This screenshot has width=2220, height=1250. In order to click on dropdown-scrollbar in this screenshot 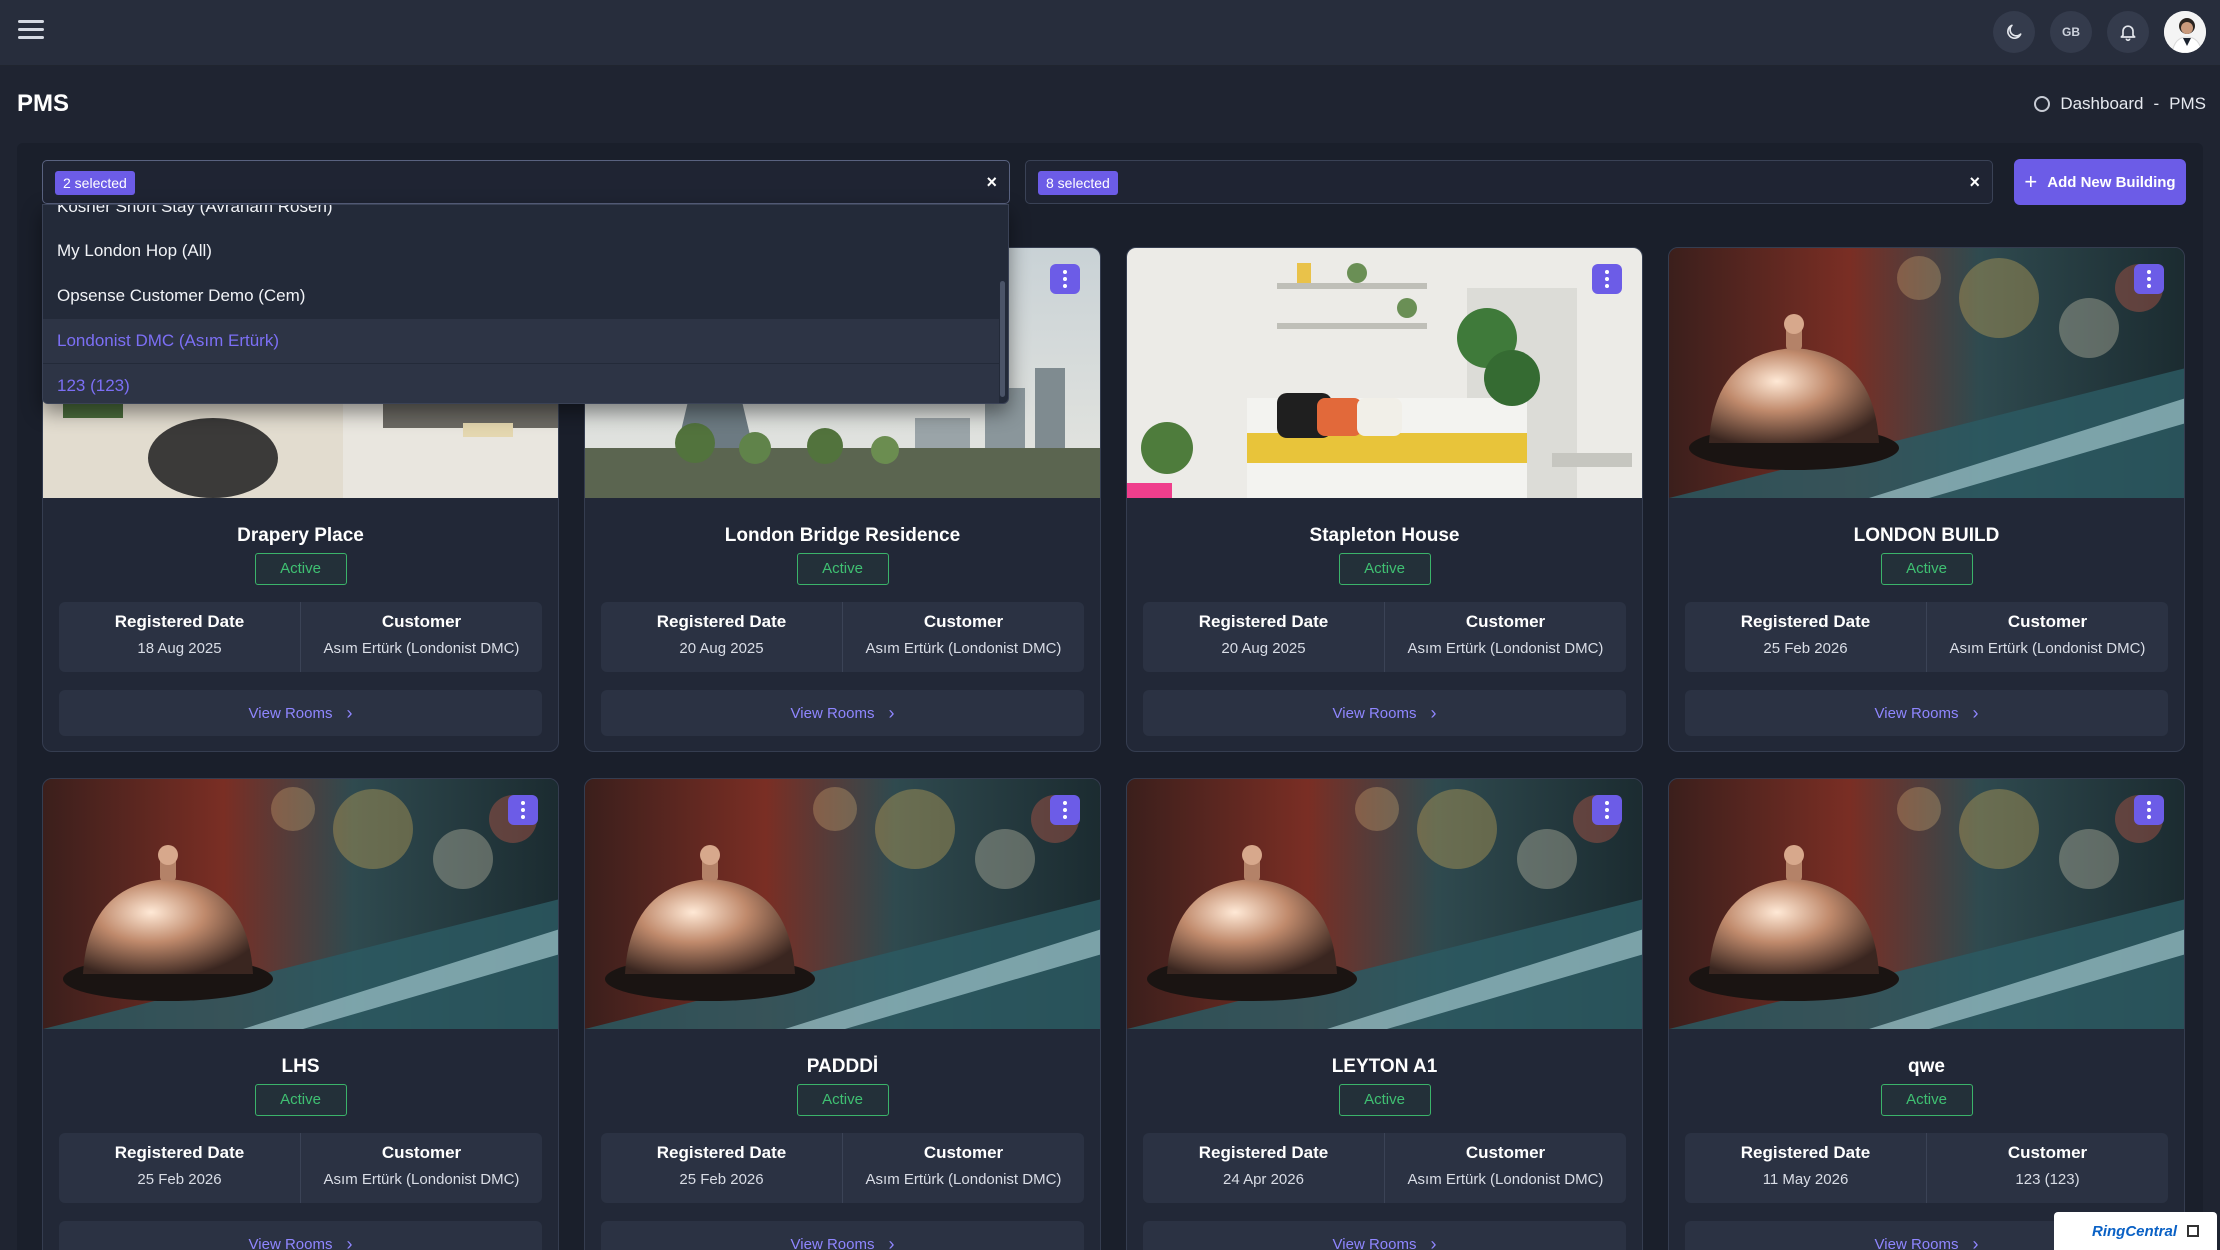, I will do `click(1002, 339)`.